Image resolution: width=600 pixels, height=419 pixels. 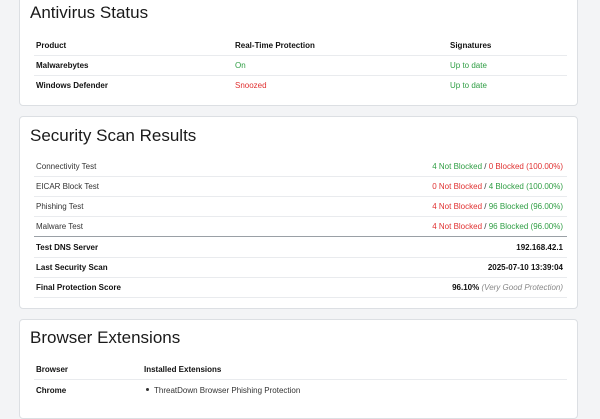 I want to click on final-score: 96.10% (Very Good Protection), so click(x=507, y=288).